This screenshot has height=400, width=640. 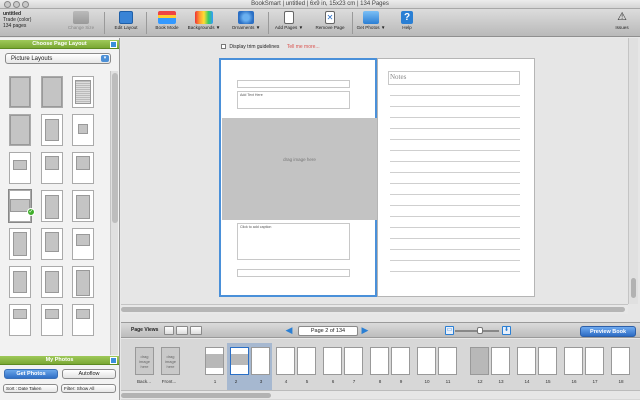 What do you see at coordinates (20, 206) in the screenshot?
I see `layout-thumb-selected` at bounding box center [20, 206].